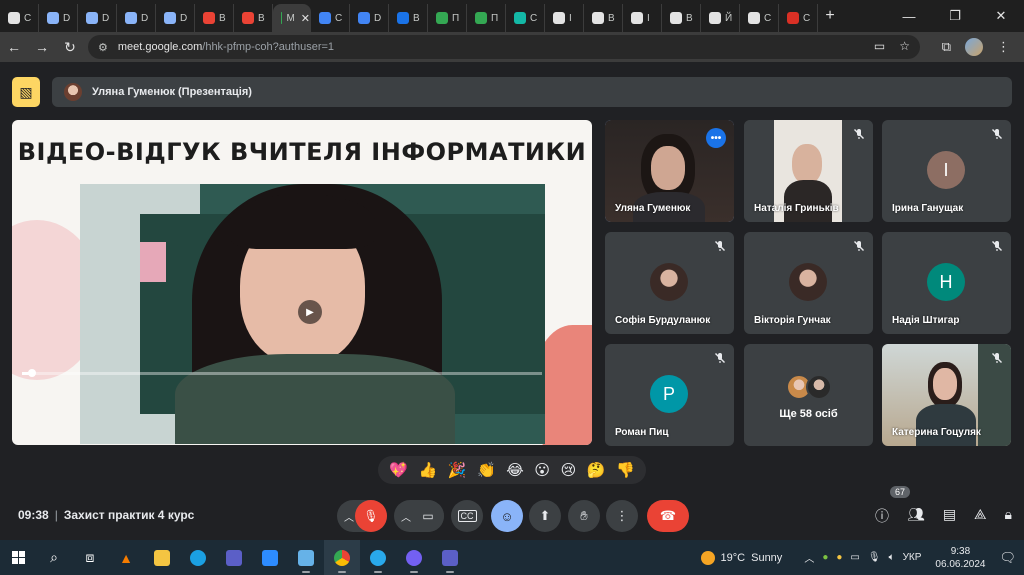  I want to click on present-button: ⬆, so click(545, 516).